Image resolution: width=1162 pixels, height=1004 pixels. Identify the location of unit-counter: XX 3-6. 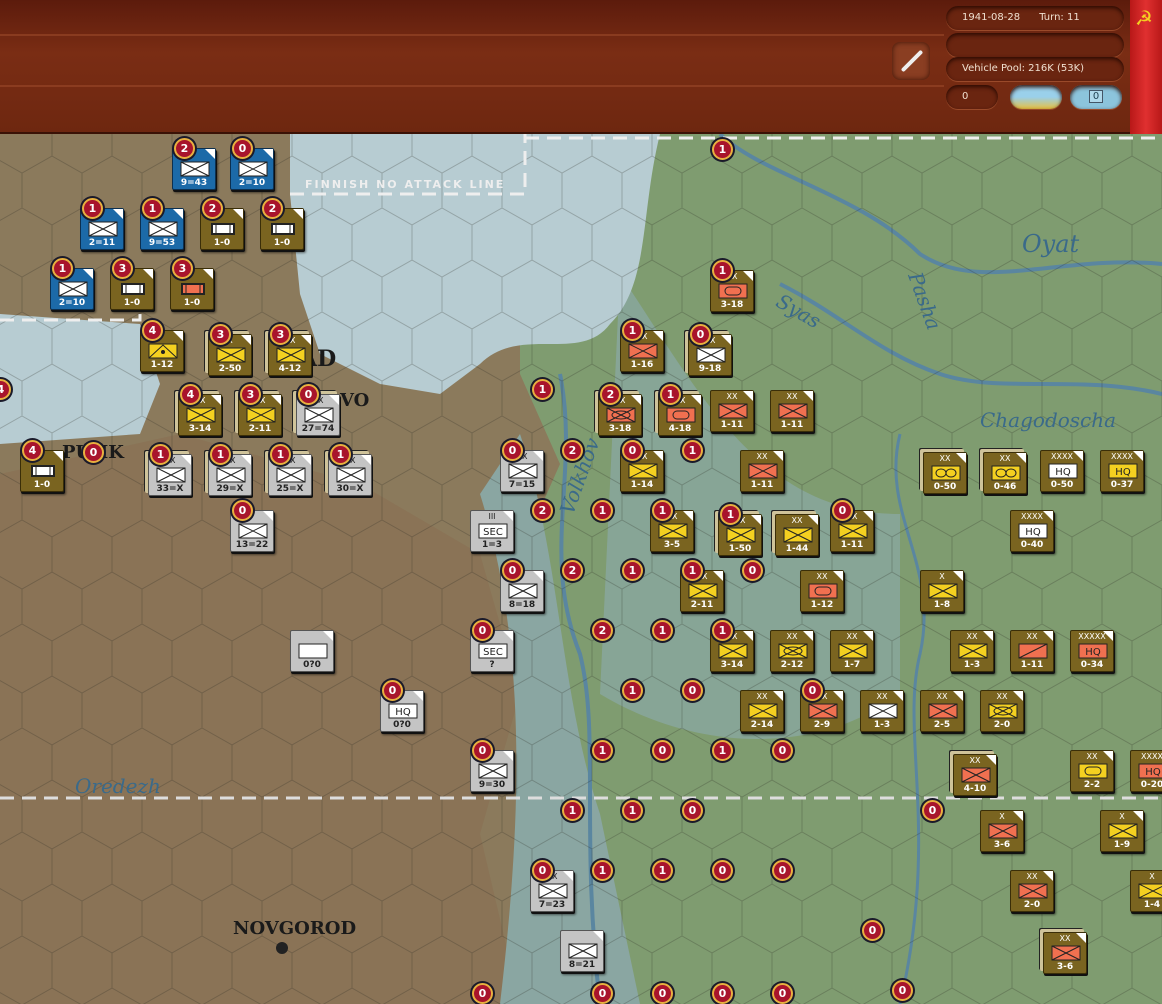
(1065, 953).